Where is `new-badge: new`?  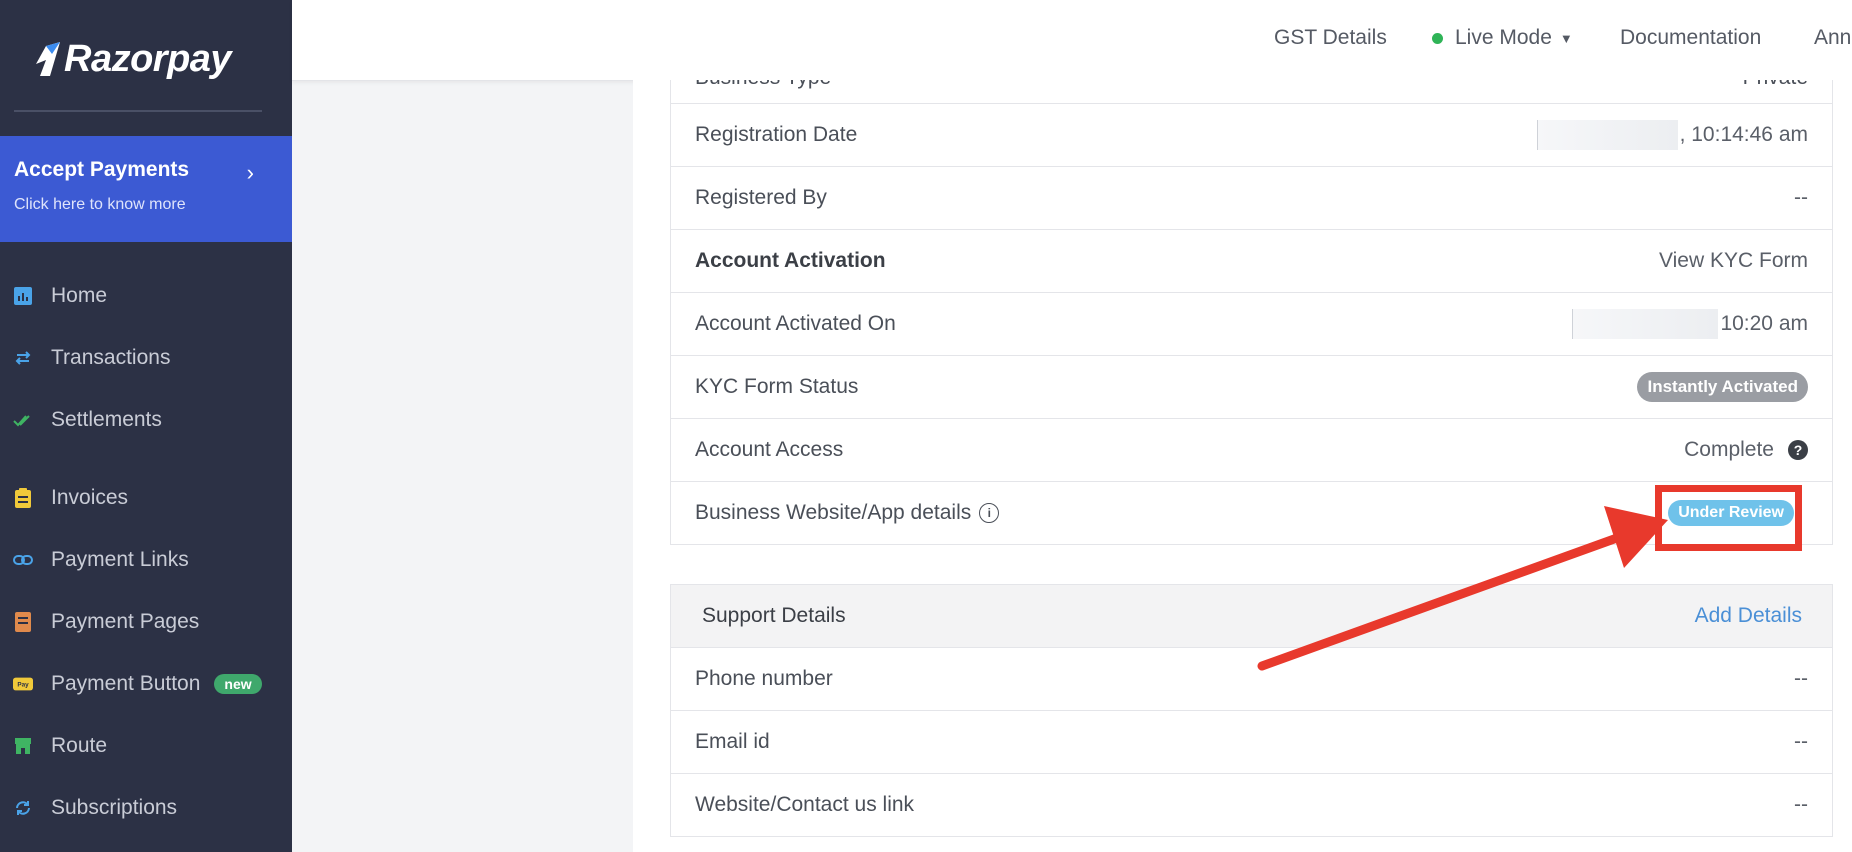
new-badge: new is located at coordinates (238, 684).